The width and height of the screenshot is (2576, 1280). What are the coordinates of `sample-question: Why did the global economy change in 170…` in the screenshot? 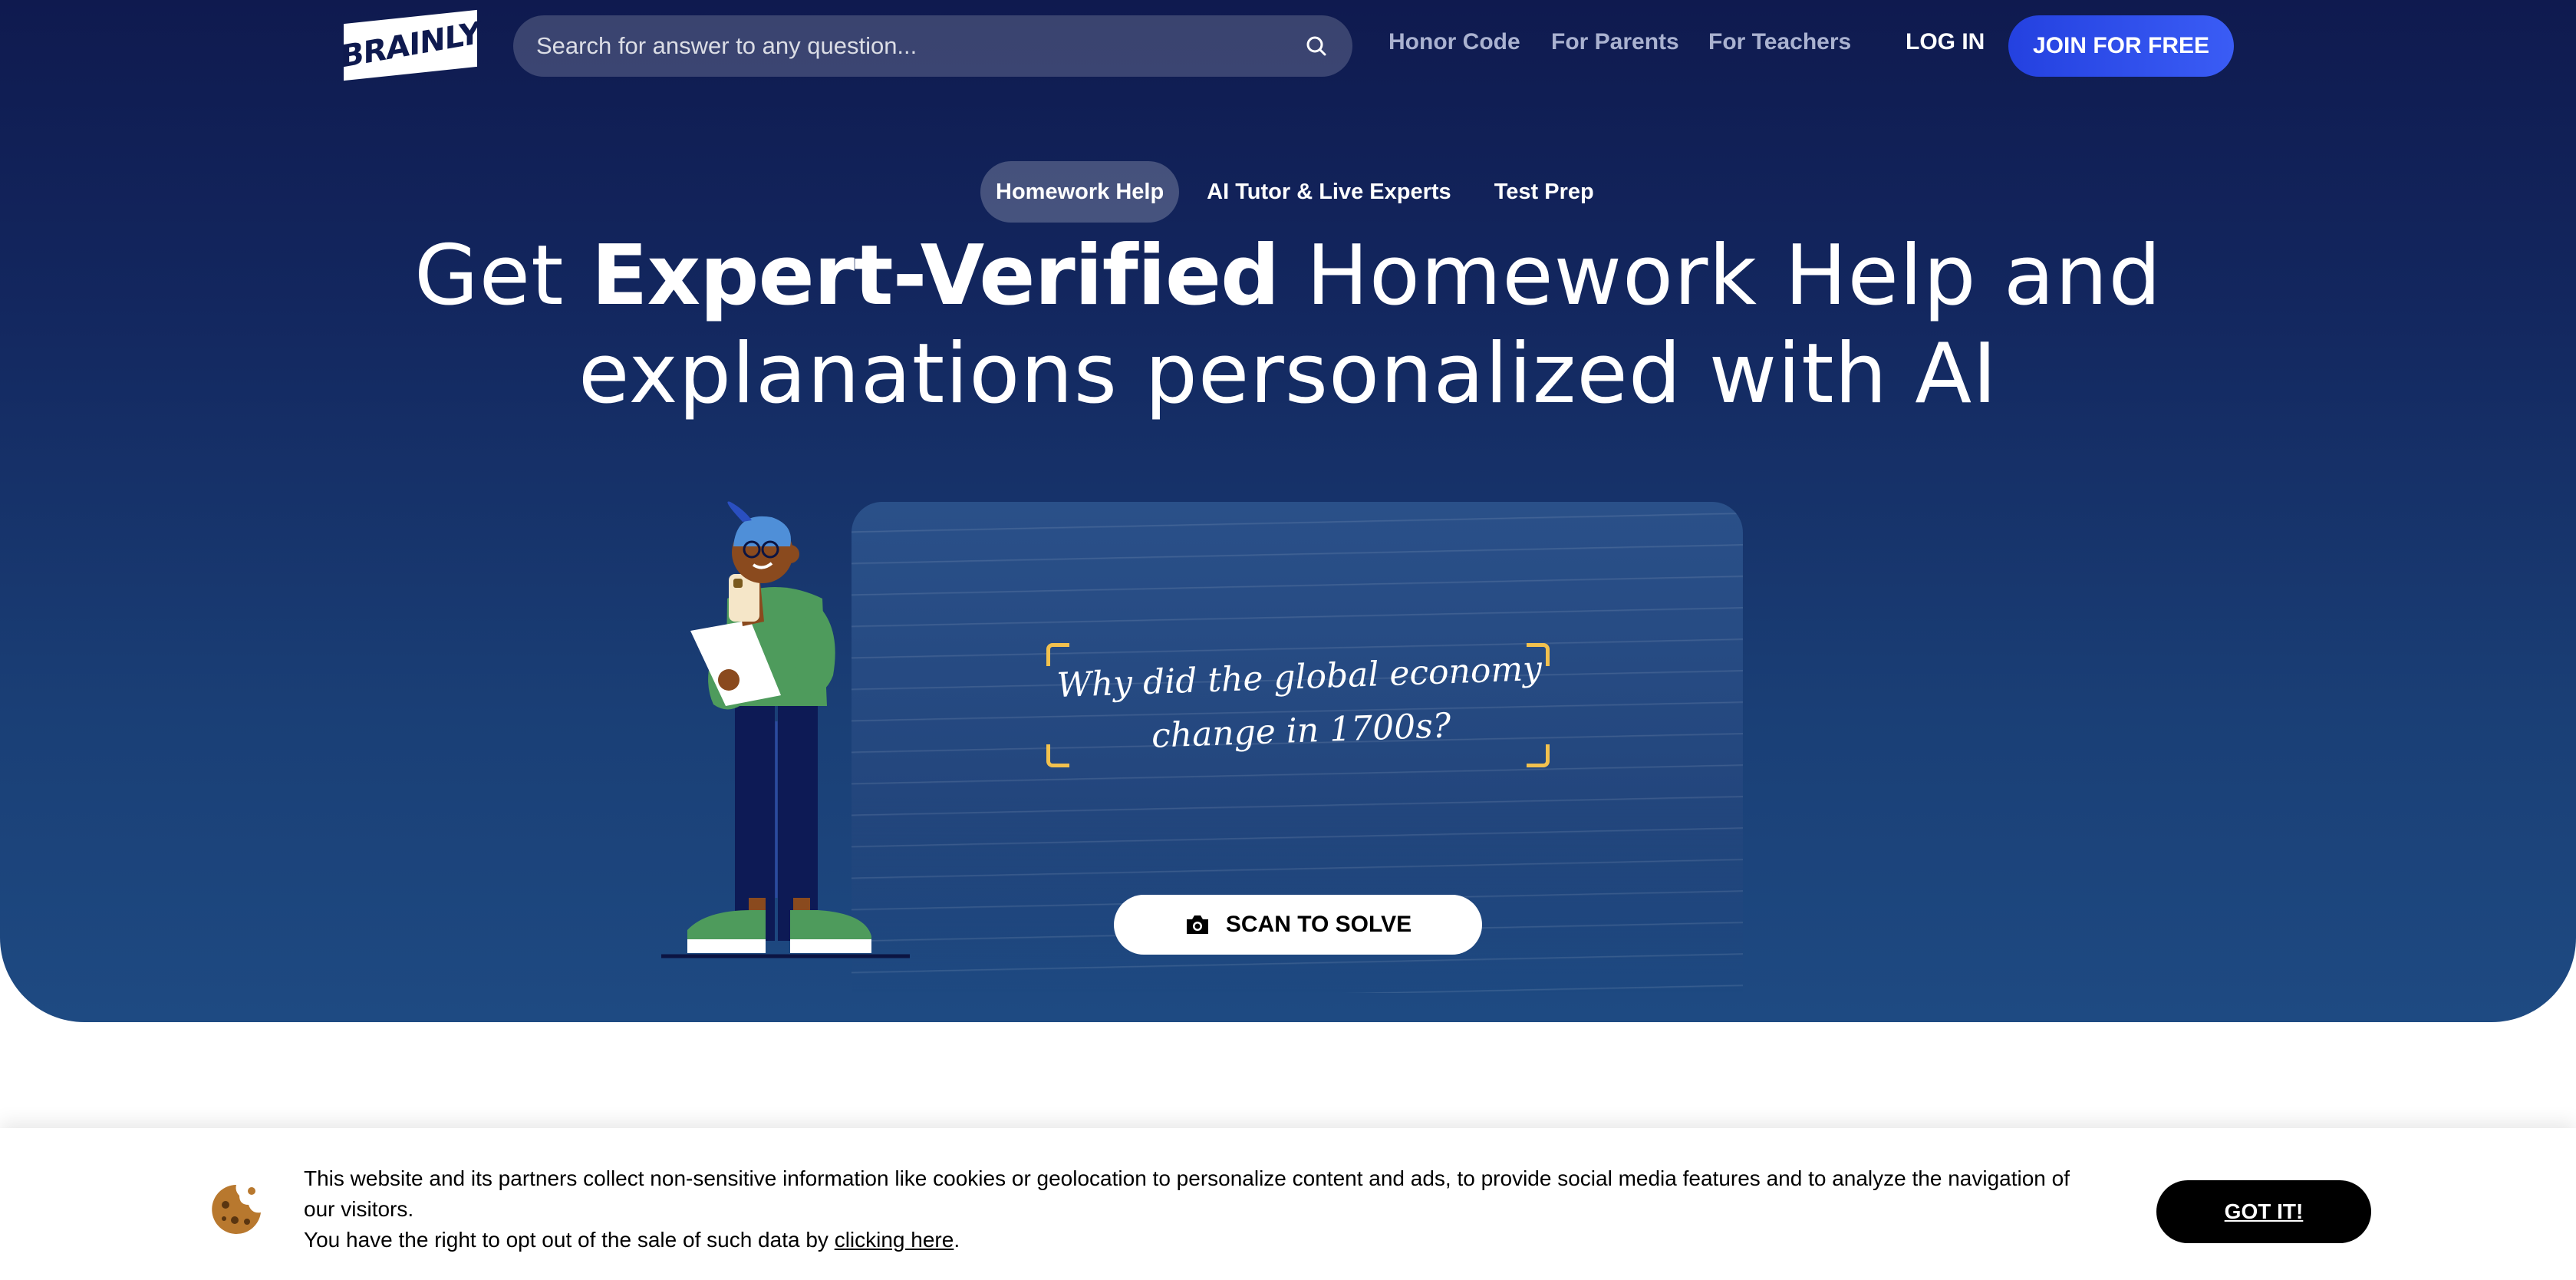 It's located at (1300, 704).